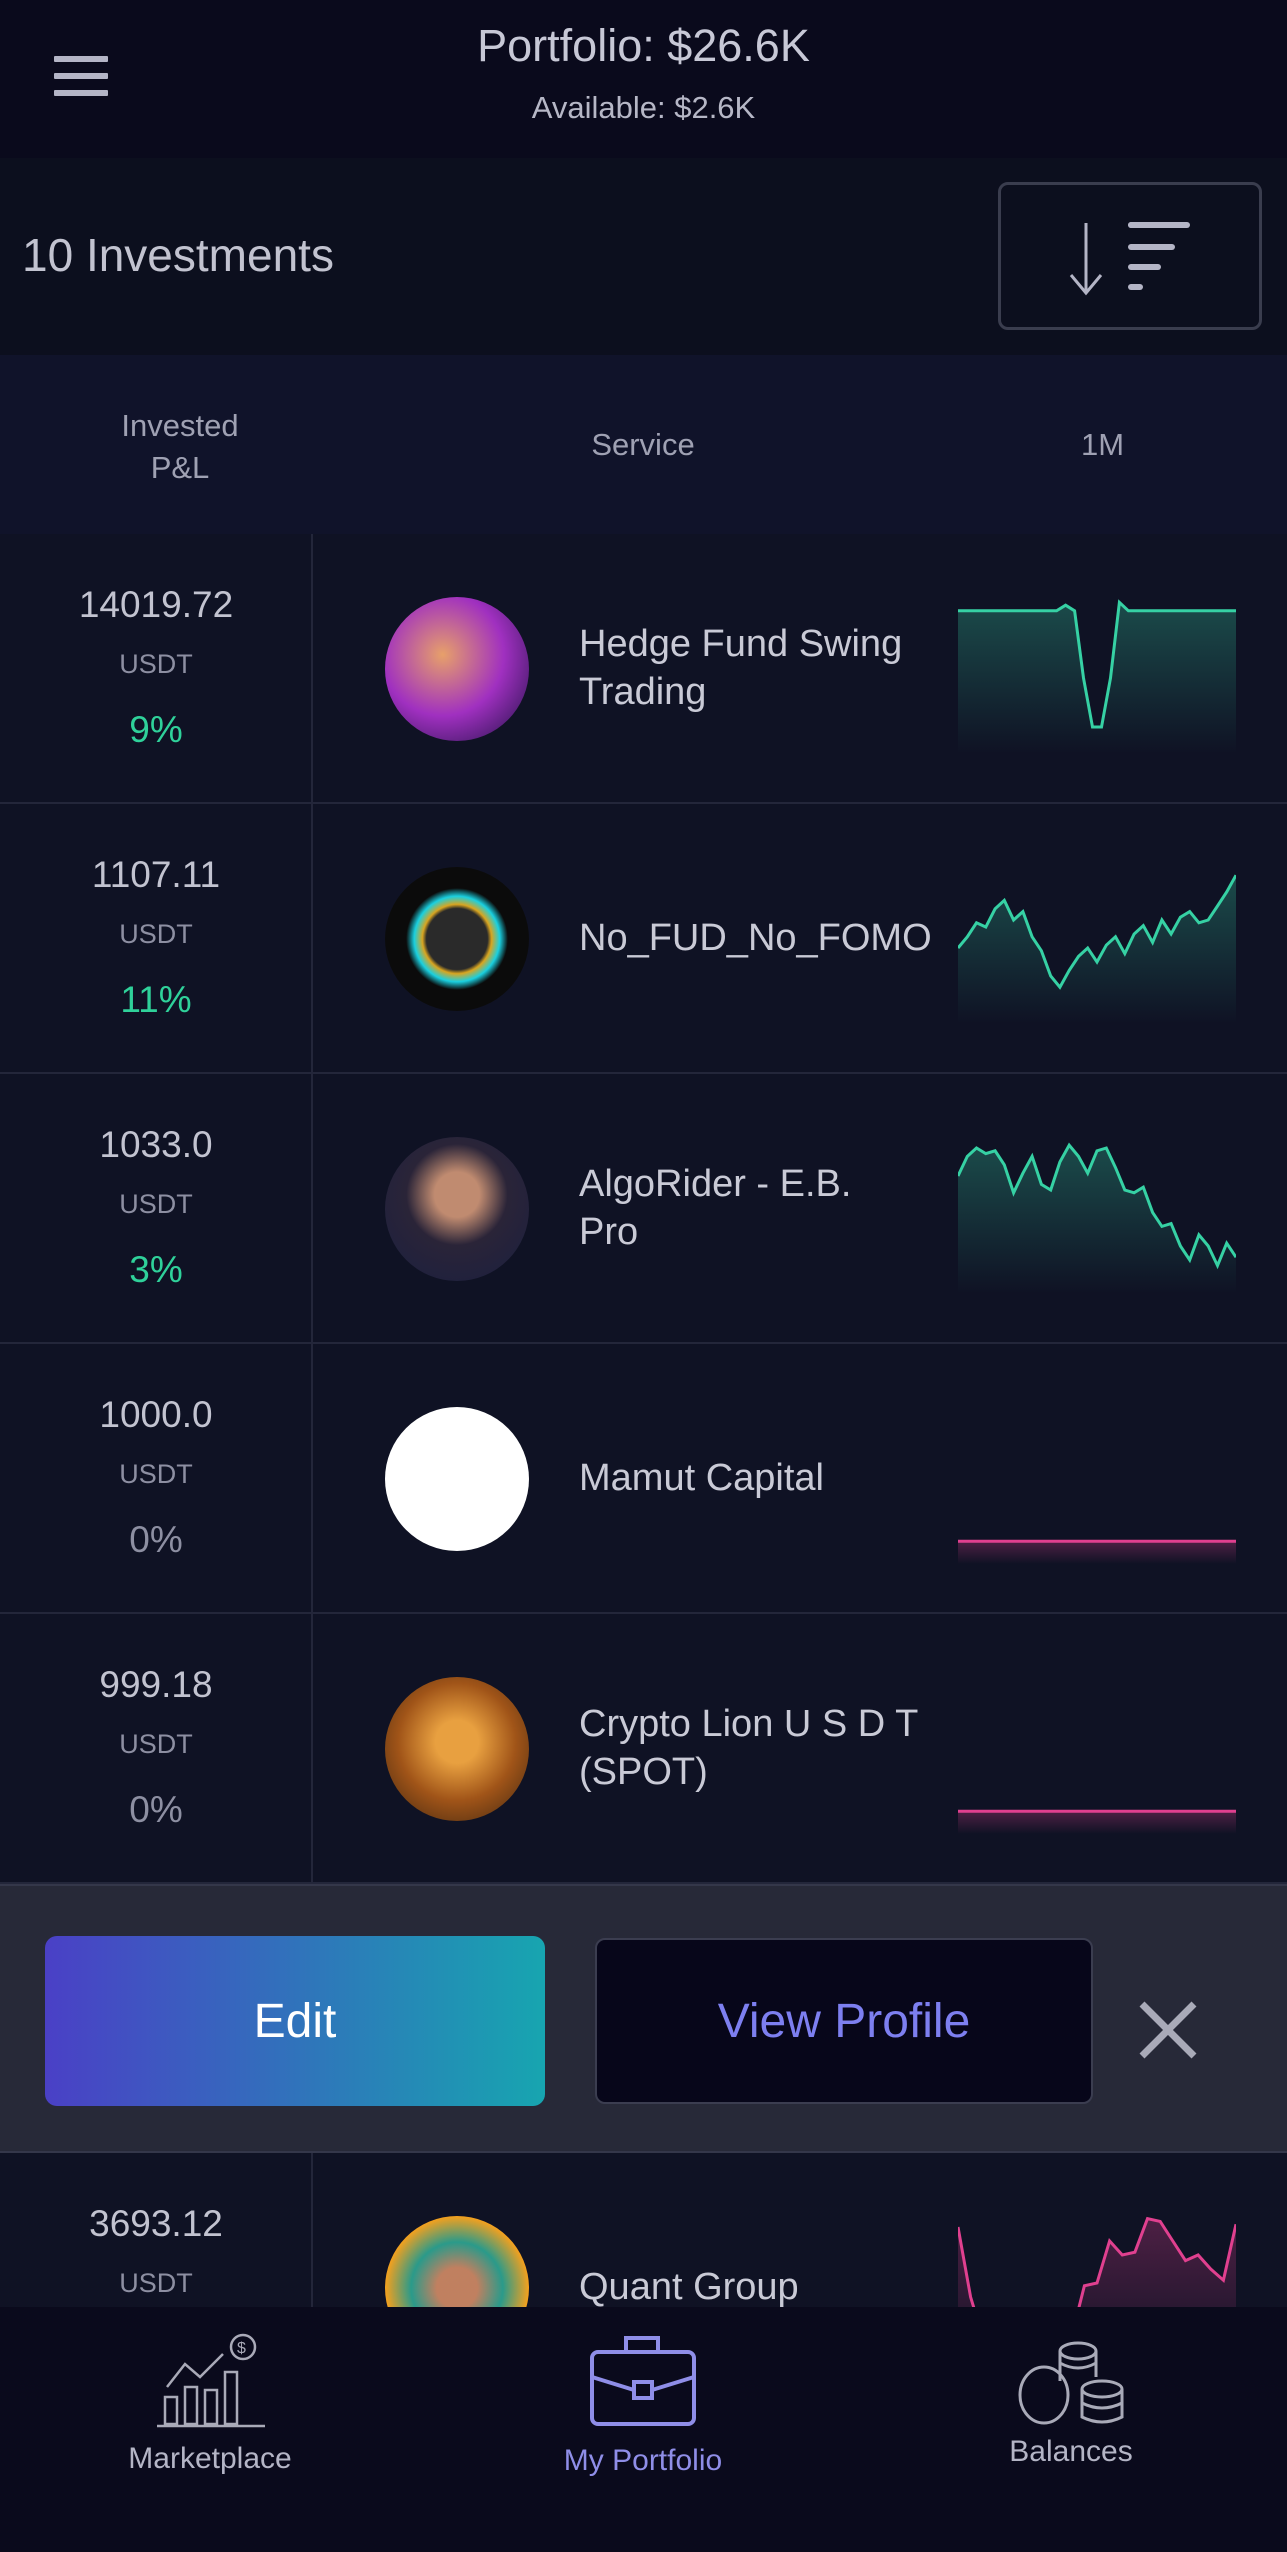 The width and height of the screenshot is (1287, 2552). I want to click on sort-button, so click(1130, 256).